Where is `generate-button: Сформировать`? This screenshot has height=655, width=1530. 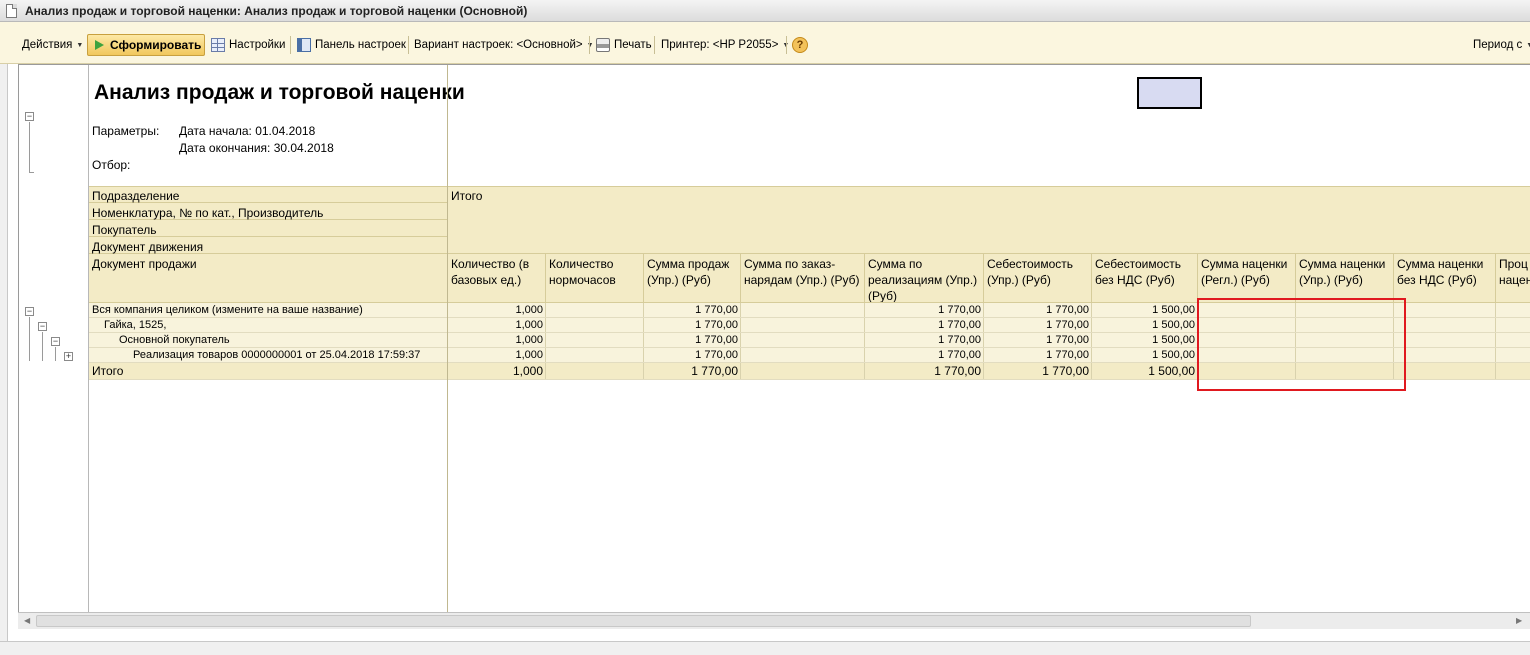
generate-button: Сформировать is located at coordinates (146, 45).